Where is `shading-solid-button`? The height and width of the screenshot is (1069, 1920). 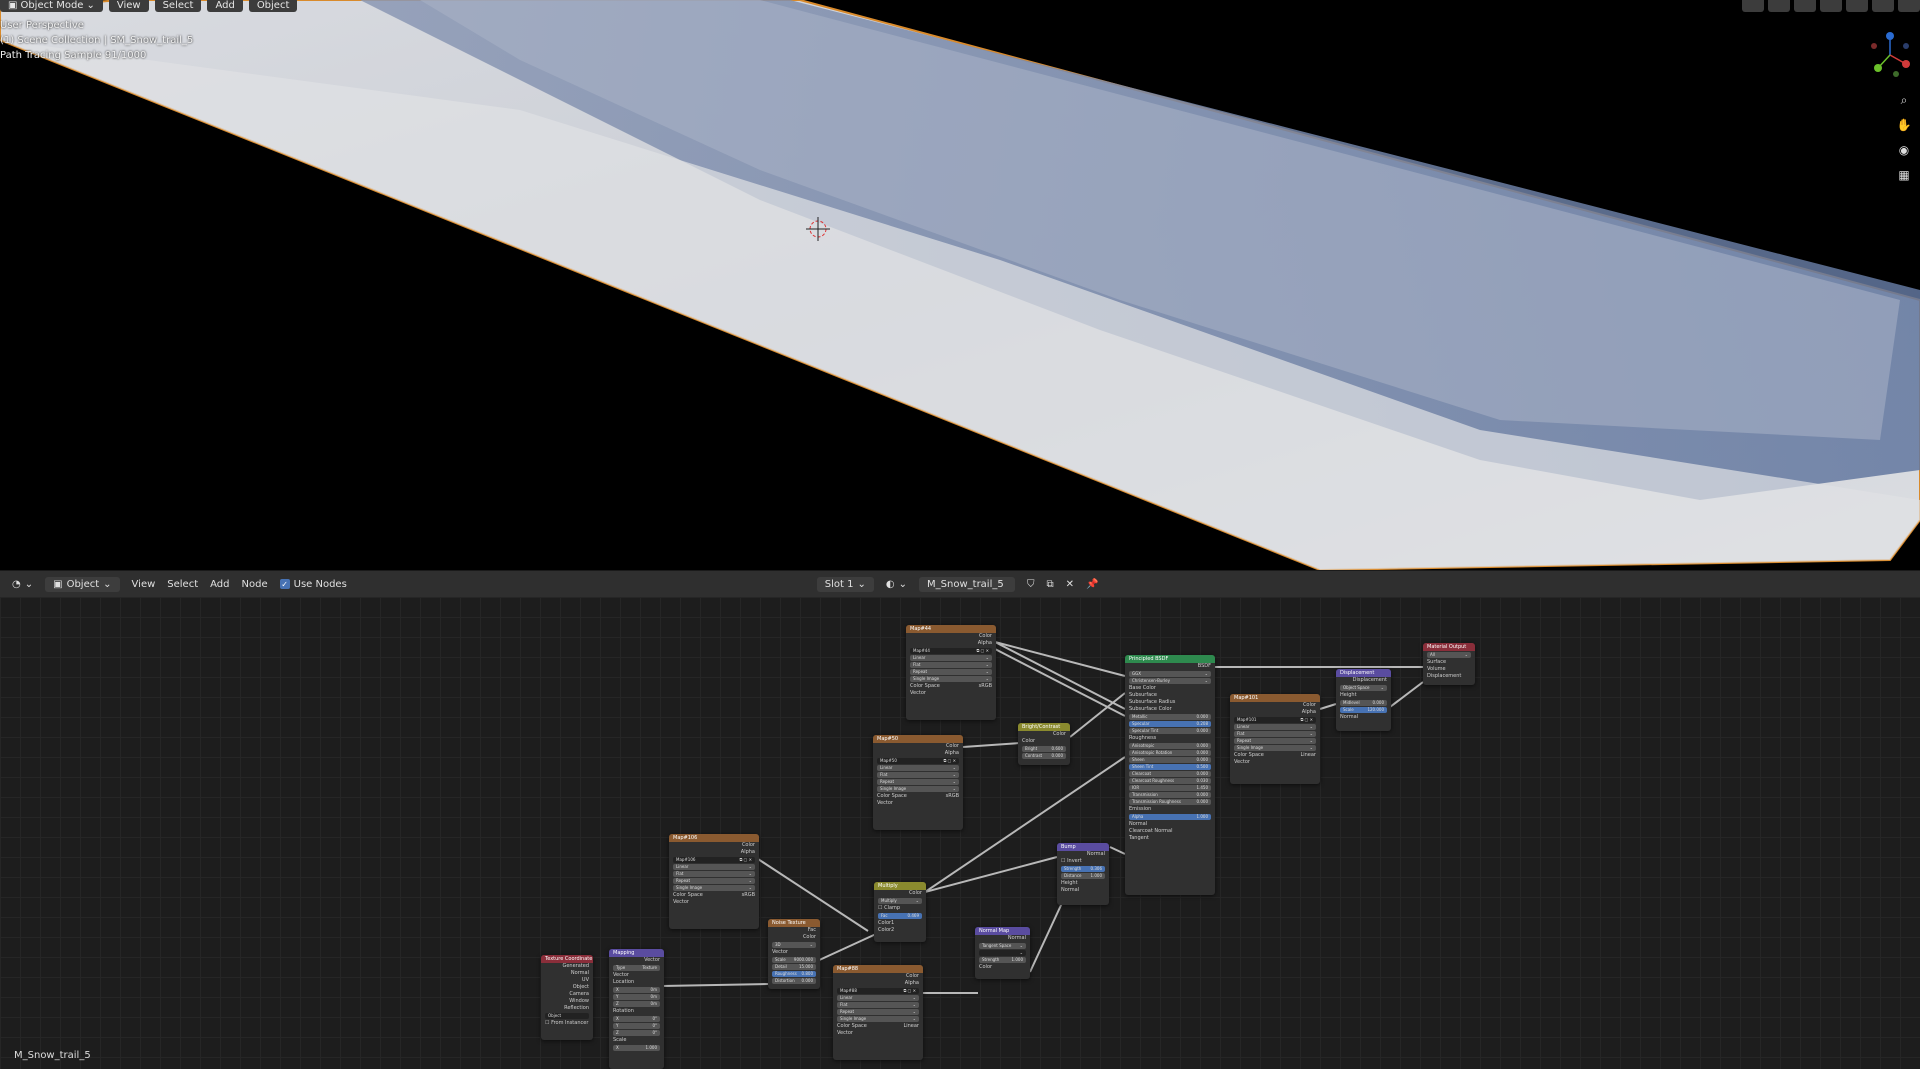 shading-solid-button is located at coordinates (1857, 6).